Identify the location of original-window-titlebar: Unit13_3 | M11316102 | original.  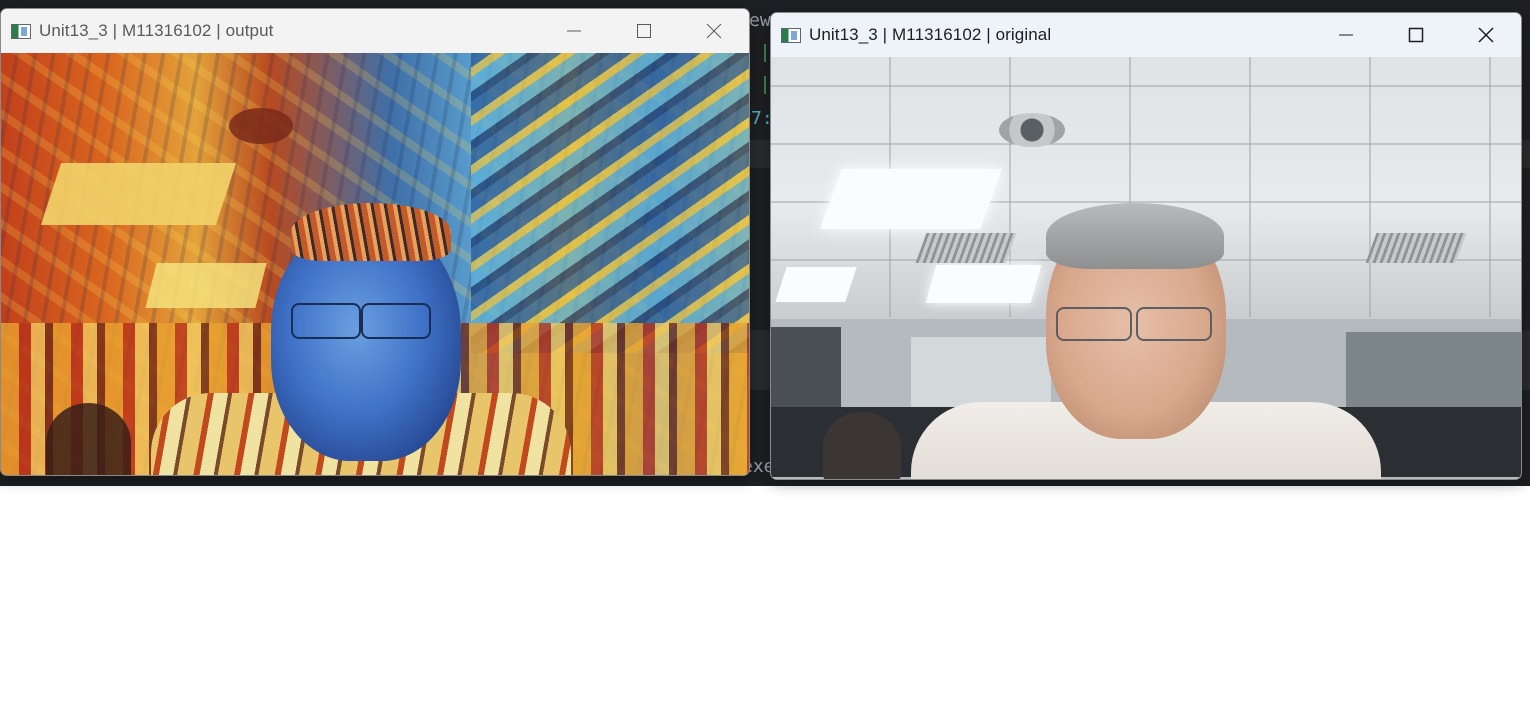
(1146, 35).